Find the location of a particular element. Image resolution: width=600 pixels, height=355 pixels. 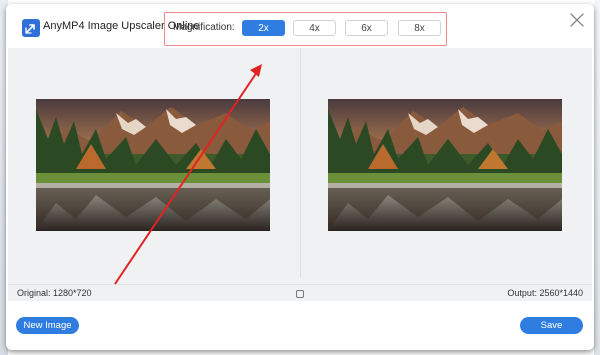

output-resolution: Output: 2560*1440 is located at coordinates (545, 293).